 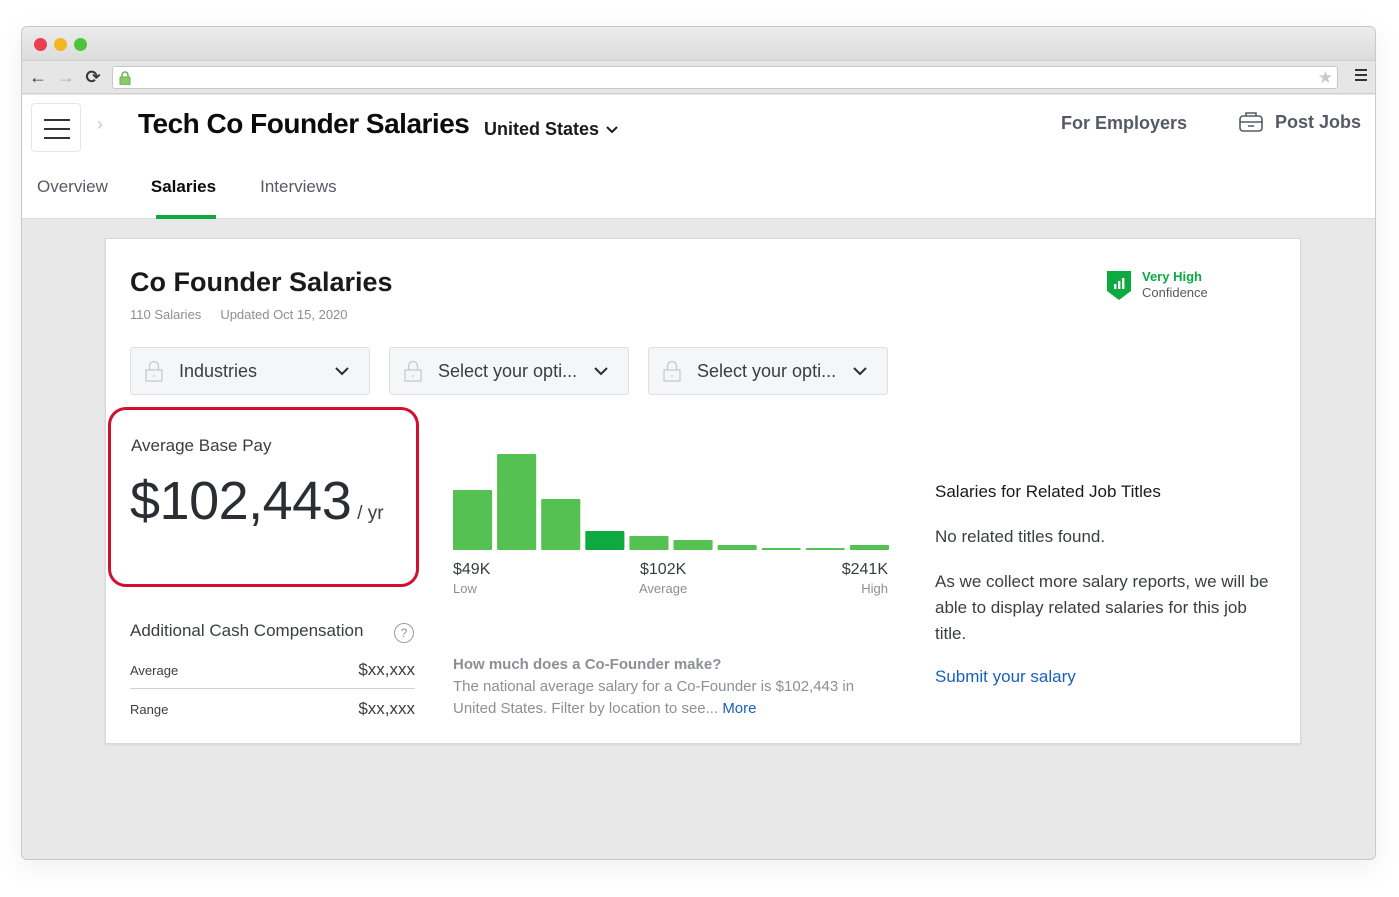 What do you see at coordinates (663, 569) in the screenshot?
I see `histogram-avg-value: $102K` at bounding box center [663, 569].